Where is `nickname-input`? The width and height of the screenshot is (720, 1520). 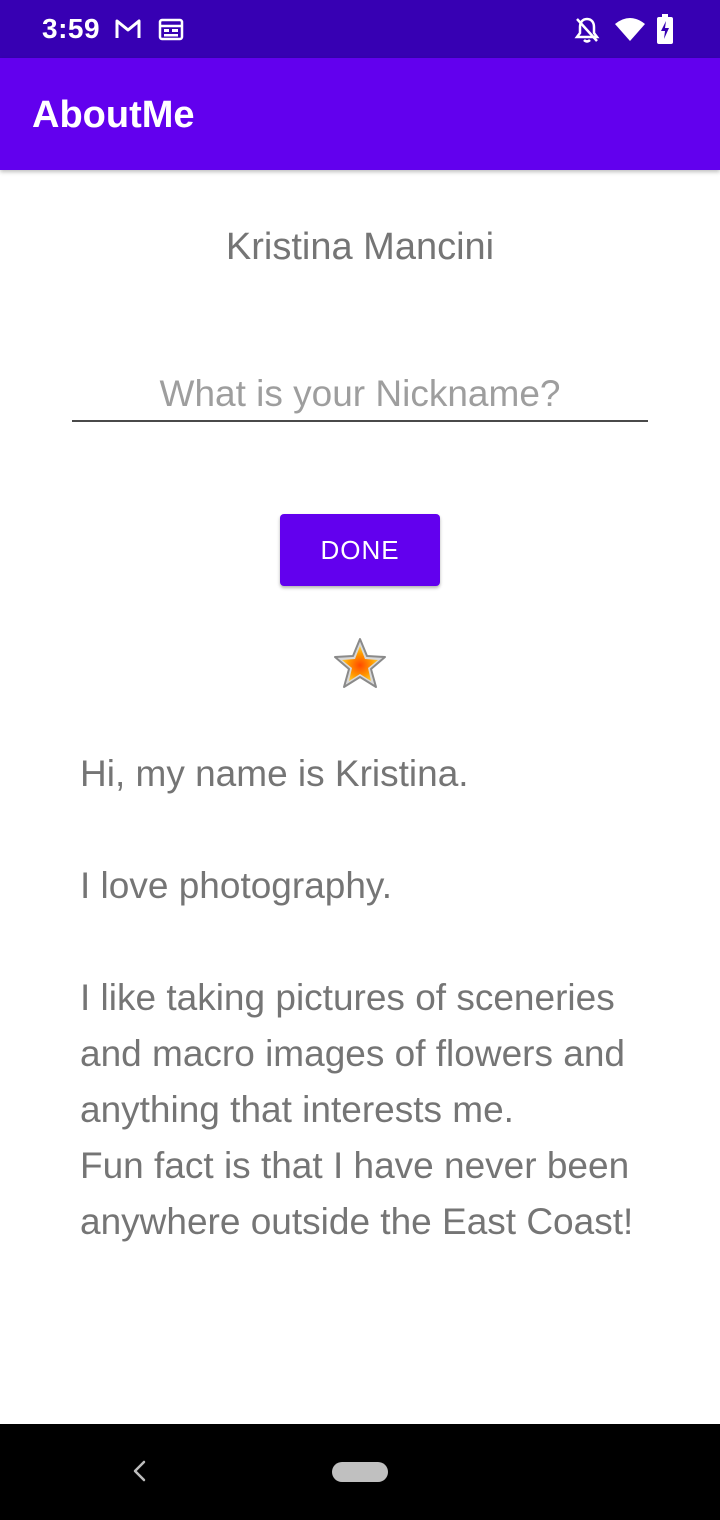 nickname-input is located at coordinates (360, 396).